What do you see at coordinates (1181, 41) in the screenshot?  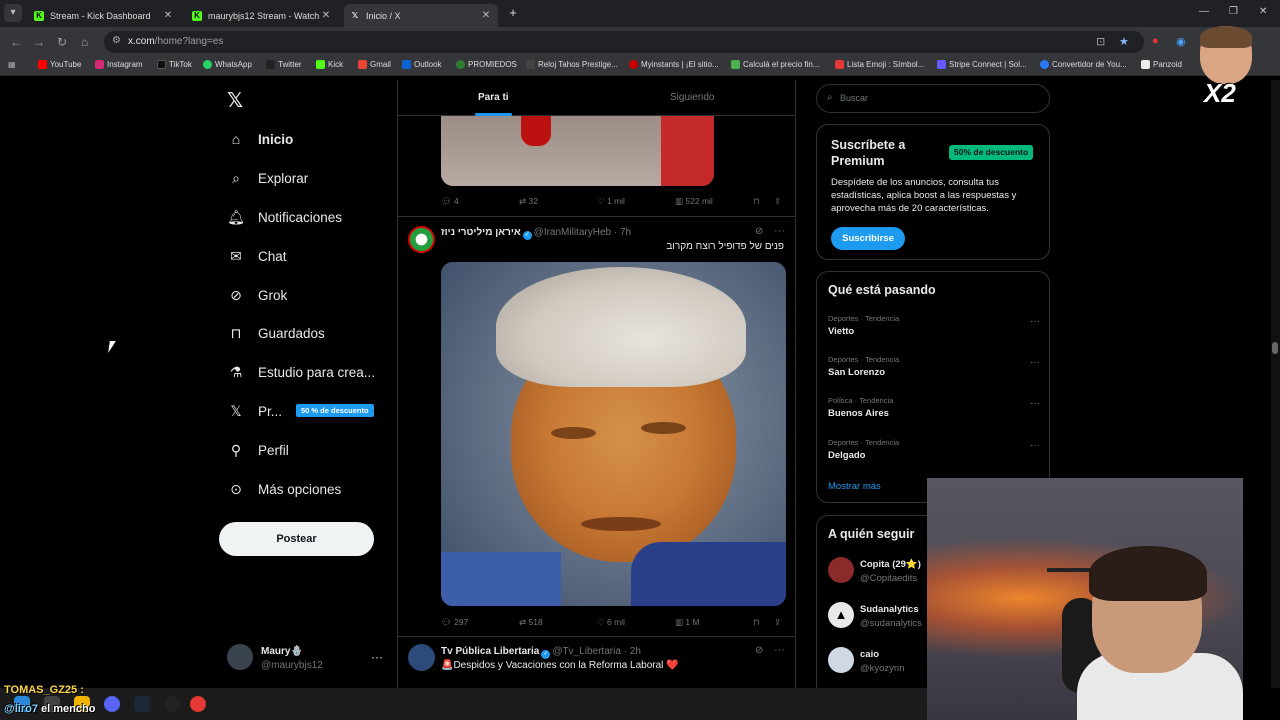 I see `extension-icon: ◉` at bounding box center [1181, 41].